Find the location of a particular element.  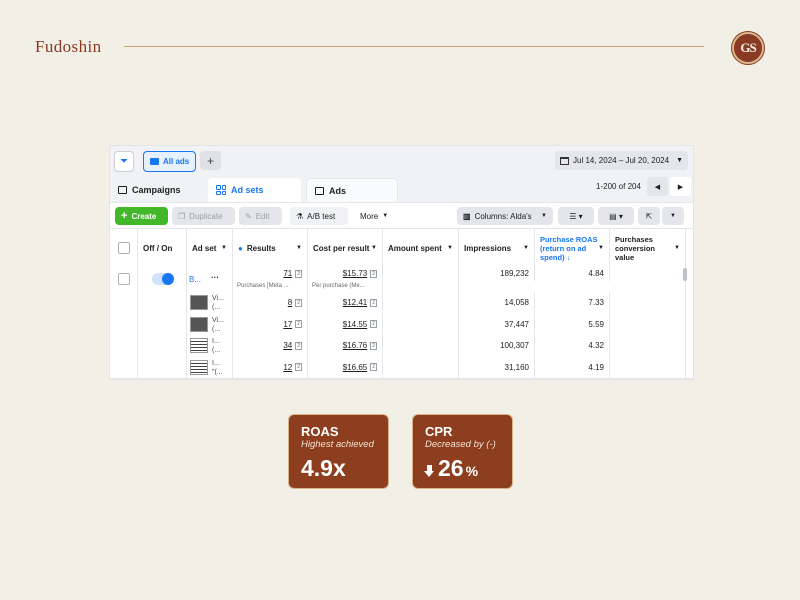

flask-icon: ⚗ is located at coordinates (300, 216).